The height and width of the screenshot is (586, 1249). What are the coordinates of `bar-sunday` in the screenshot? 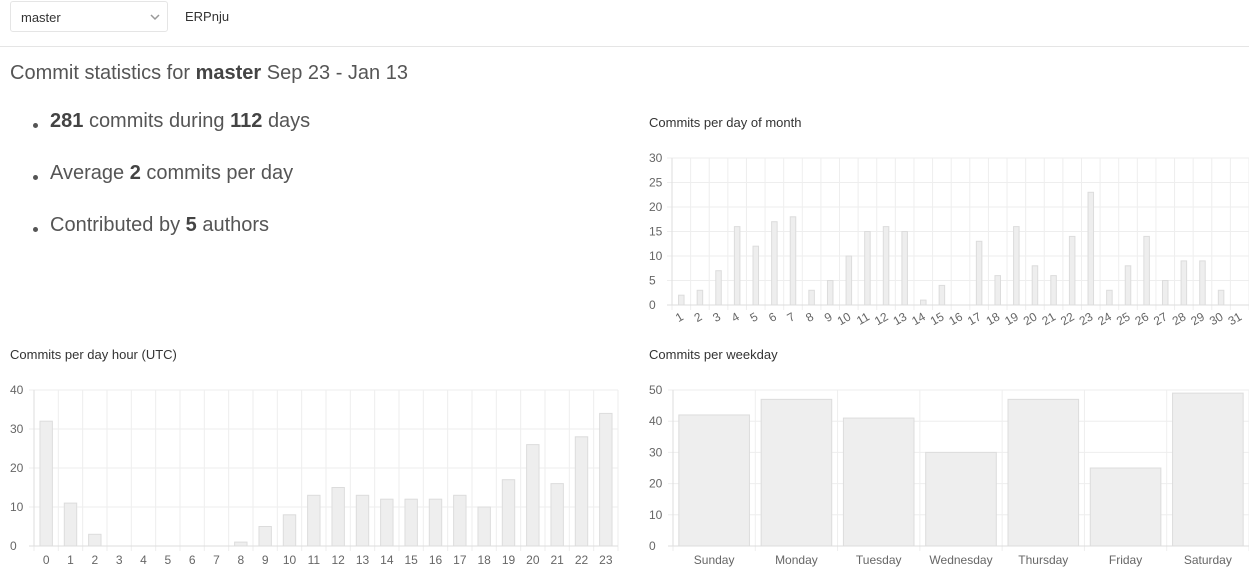 It's located at (714, 480).